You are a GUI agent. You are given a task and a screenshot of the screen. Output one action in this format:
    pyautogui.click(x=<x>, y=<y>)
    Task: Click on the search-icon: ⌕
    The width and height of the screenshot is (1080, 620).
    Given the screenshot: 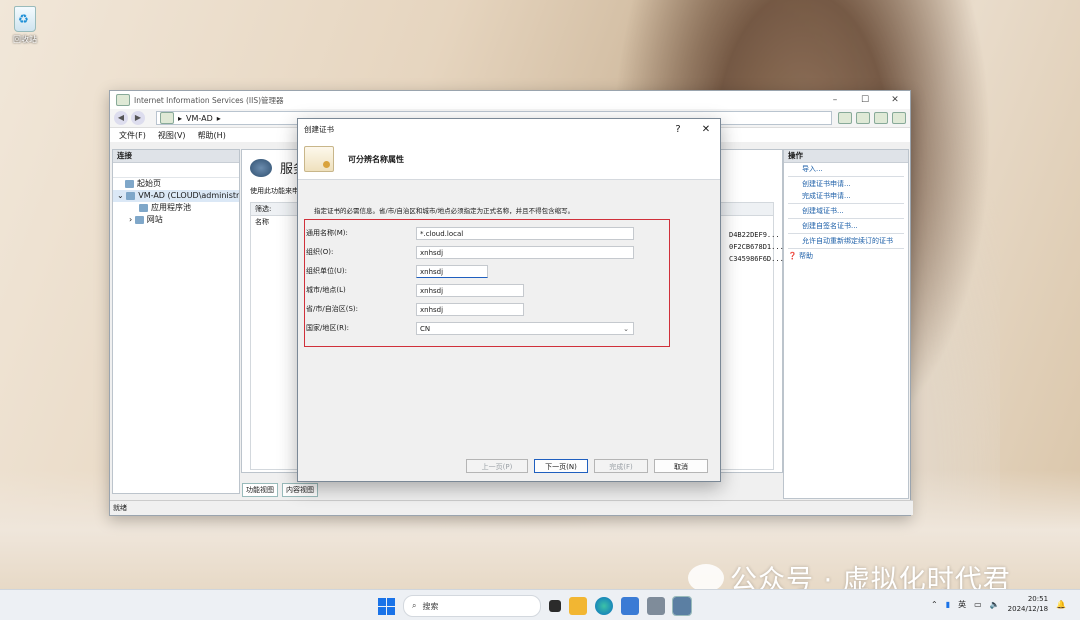 What is the action you would take?
    pyautogui.click(x=414, y=605)
    